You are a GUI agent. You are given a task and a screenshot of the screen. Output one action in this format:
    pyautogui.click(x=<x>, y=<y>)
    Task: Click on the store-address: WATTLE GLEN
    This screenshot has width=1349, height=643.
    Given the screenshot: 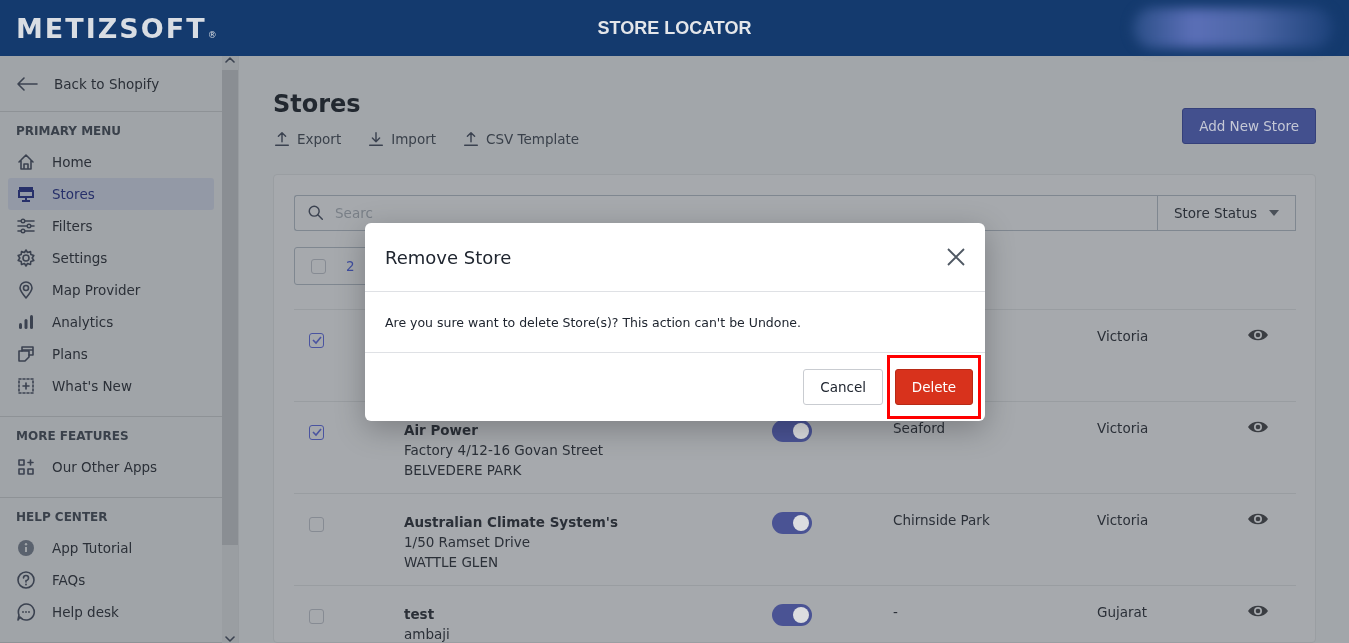 What is the action you would take?
    pyautogui.click(x=451, y=562)
    